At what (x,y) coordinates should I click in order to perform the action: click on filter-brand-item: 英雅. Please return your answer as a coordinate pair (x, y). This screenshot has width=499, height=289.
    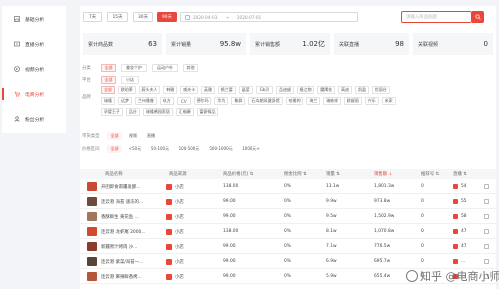
    Looking at the image, I should click on (208, 90).